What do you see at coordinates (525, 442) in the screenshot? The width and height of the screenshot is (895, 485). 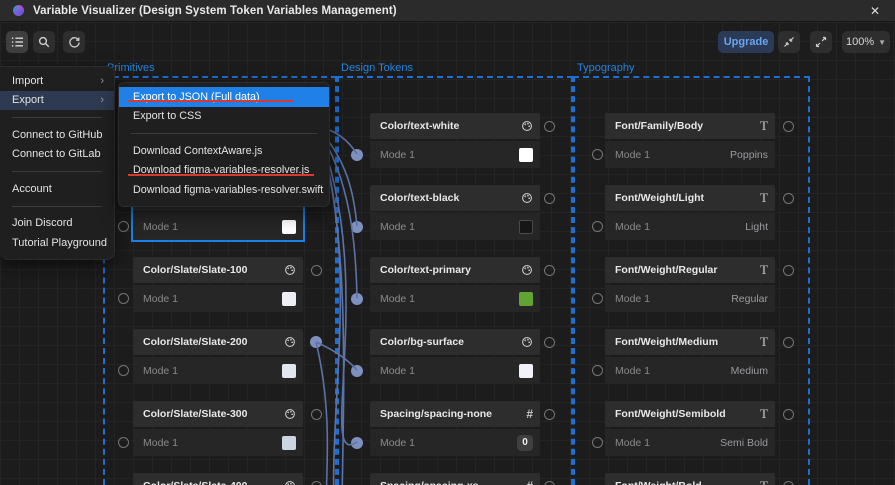 I see `number-value-badge: 0` at bounding box center [525, 442].